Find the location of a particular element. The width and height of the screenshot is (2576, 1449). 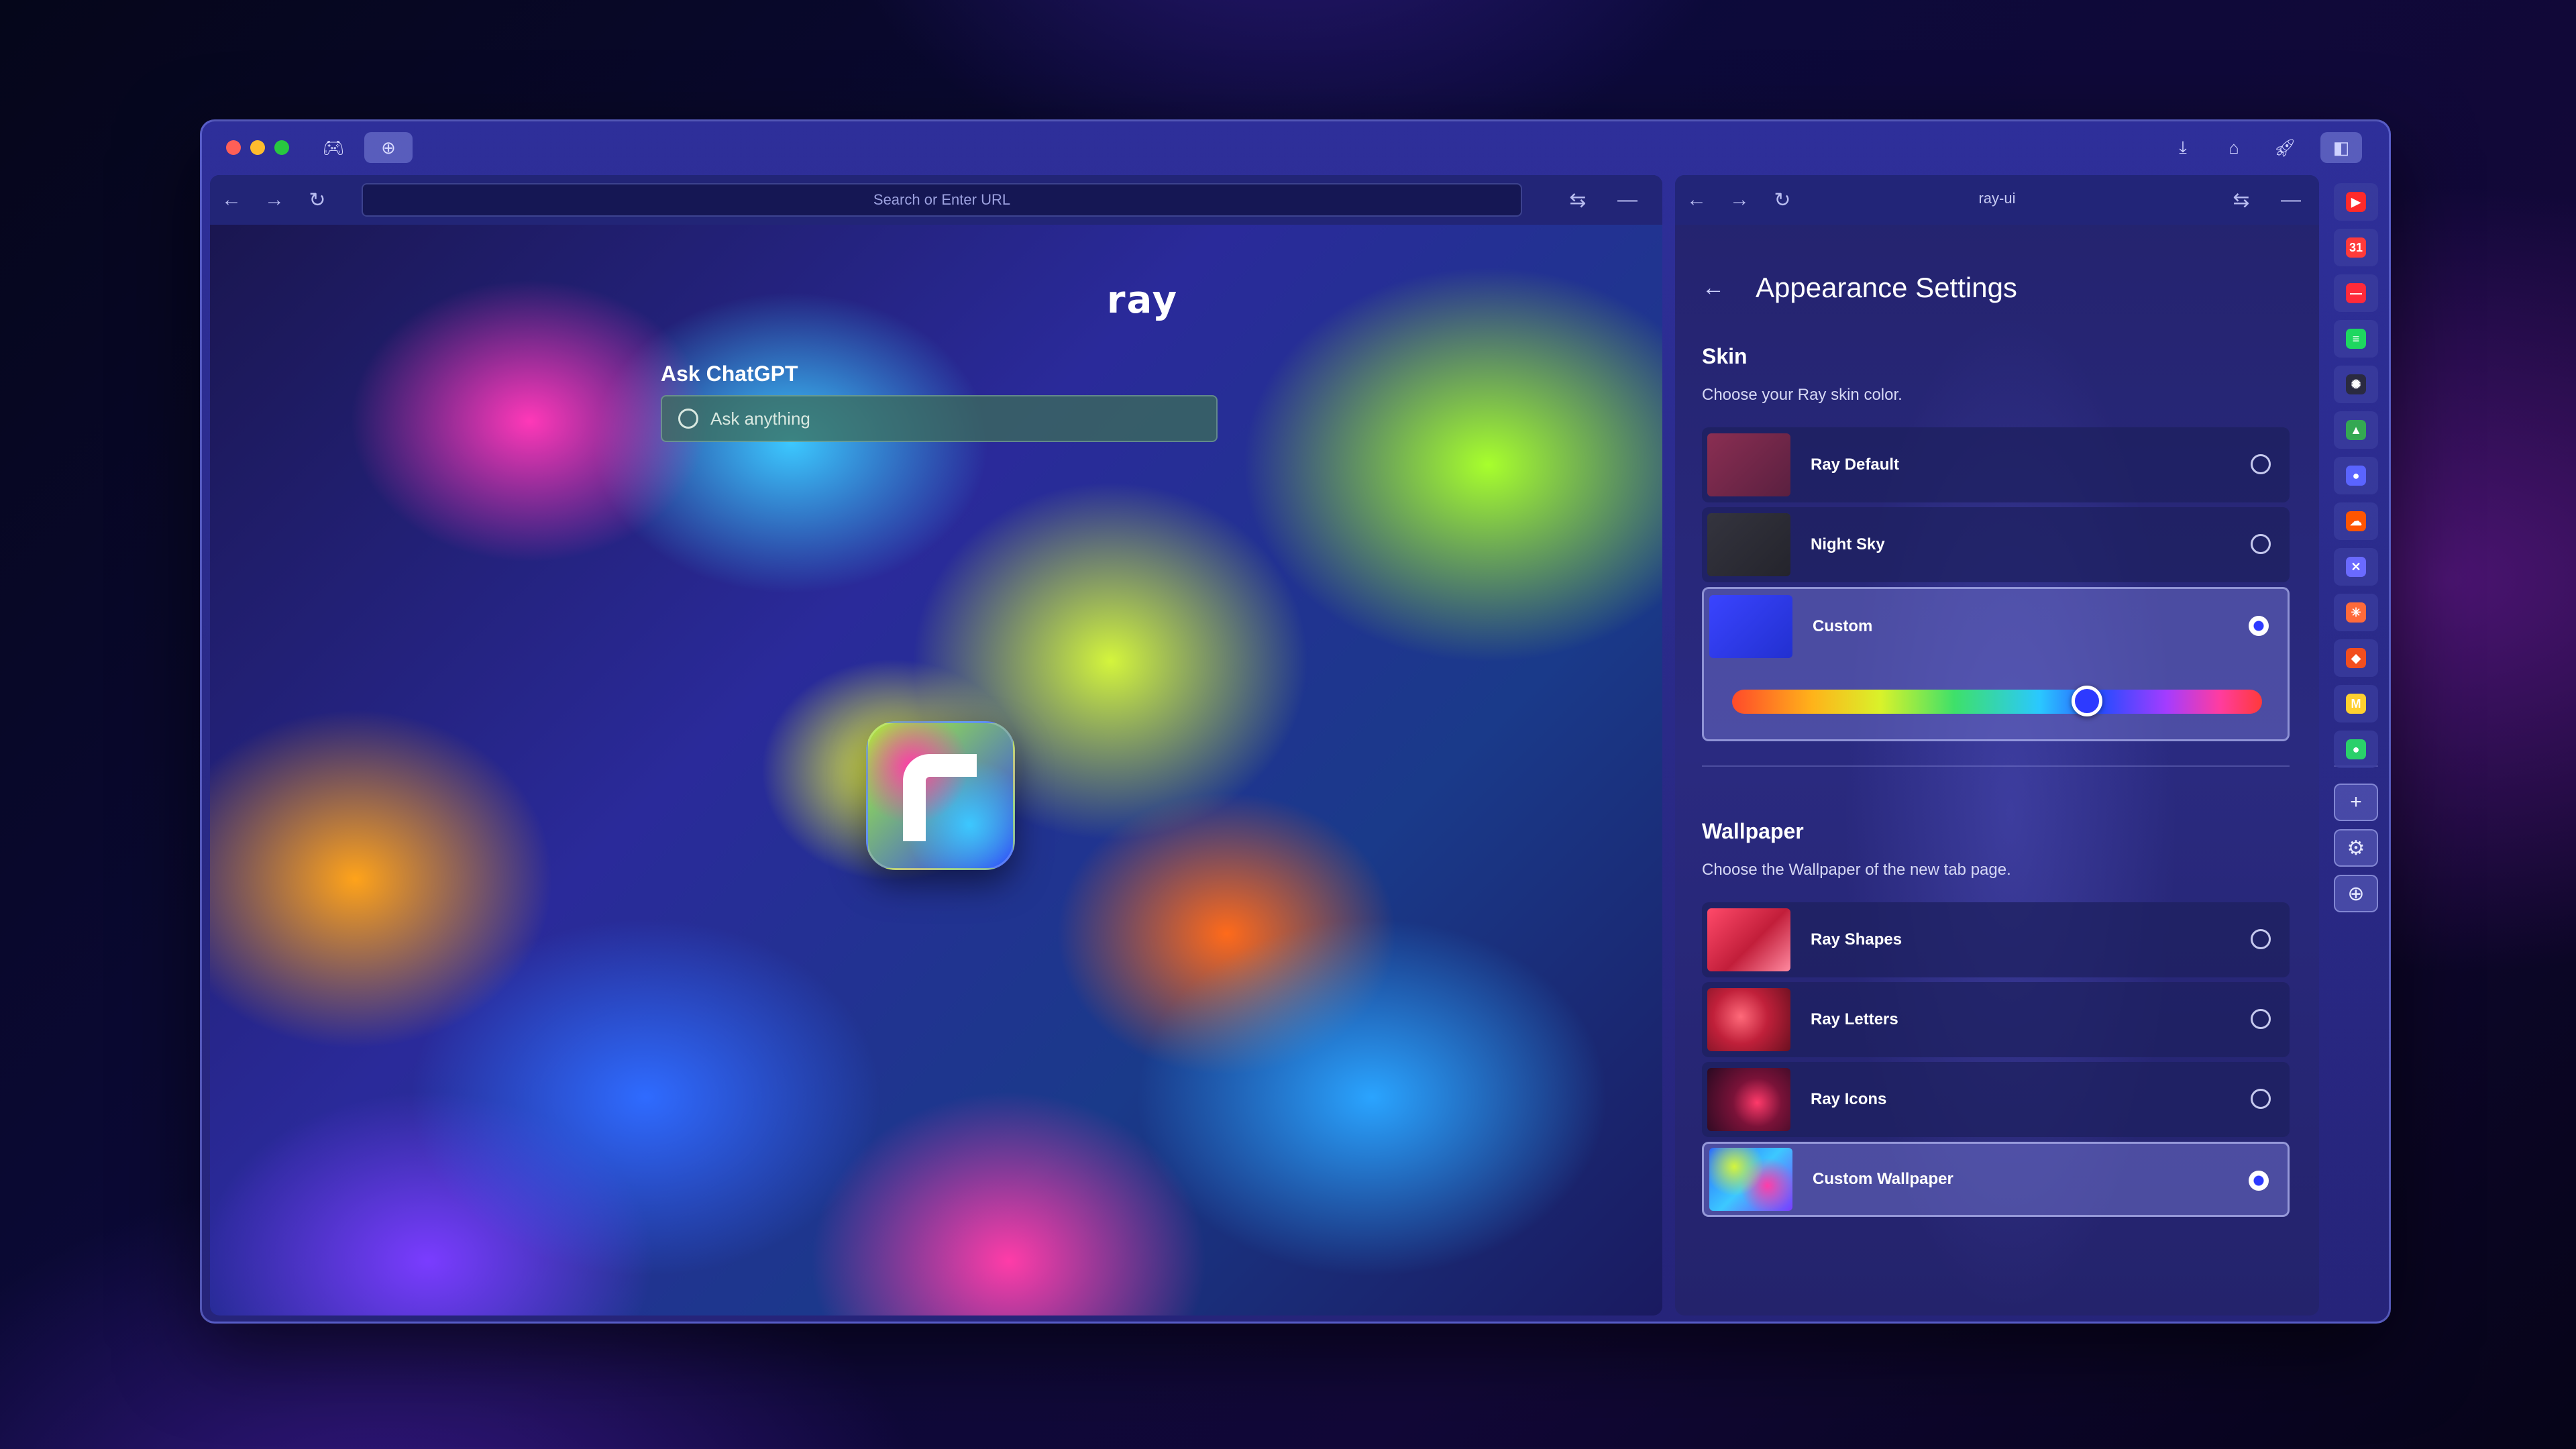

skin-section-subtitle: Choose your Ray skin color. is located at coordinates (1802, 395).